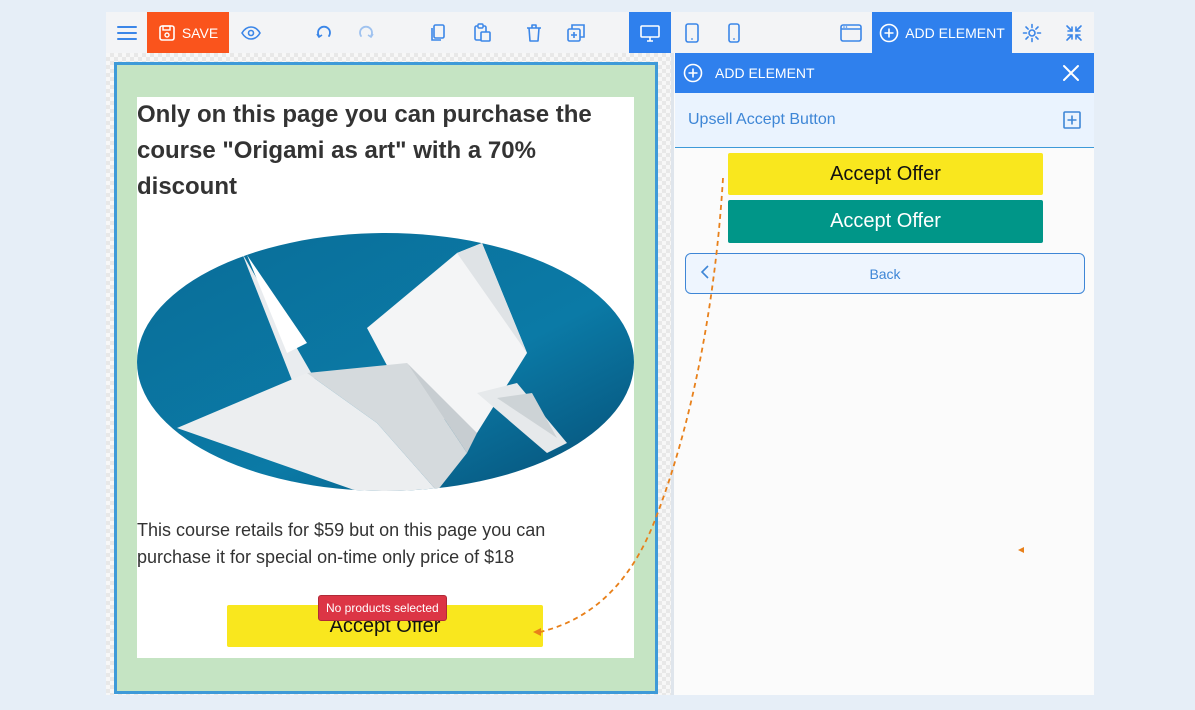 The height and width of the screenshot is (710, 1195). I want to click on save-button: SAVE, so click(188, 32).